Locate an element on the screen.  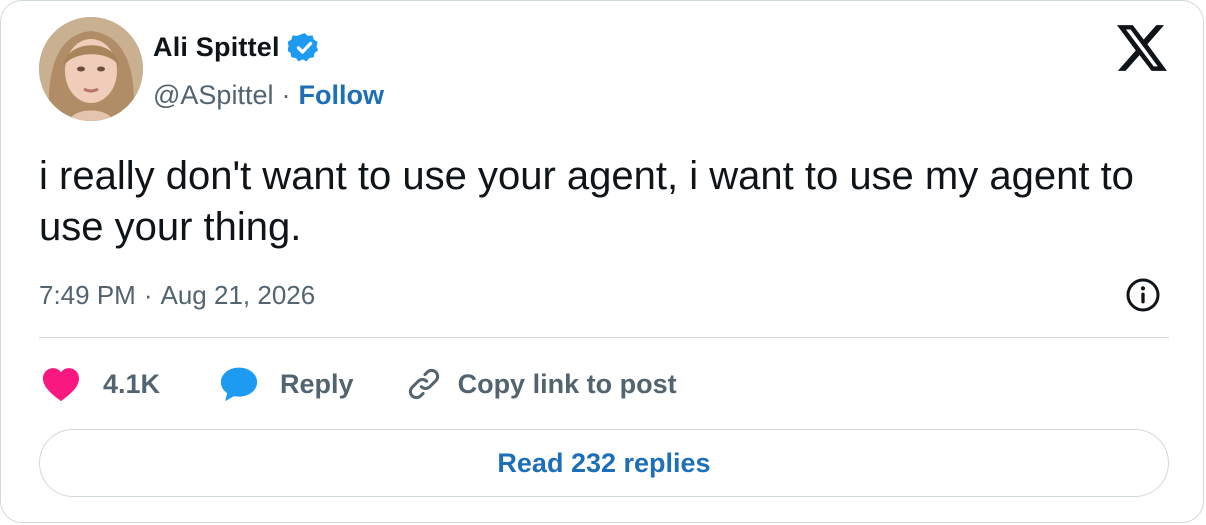
avatar-photo is located at coordinates (91, 69).